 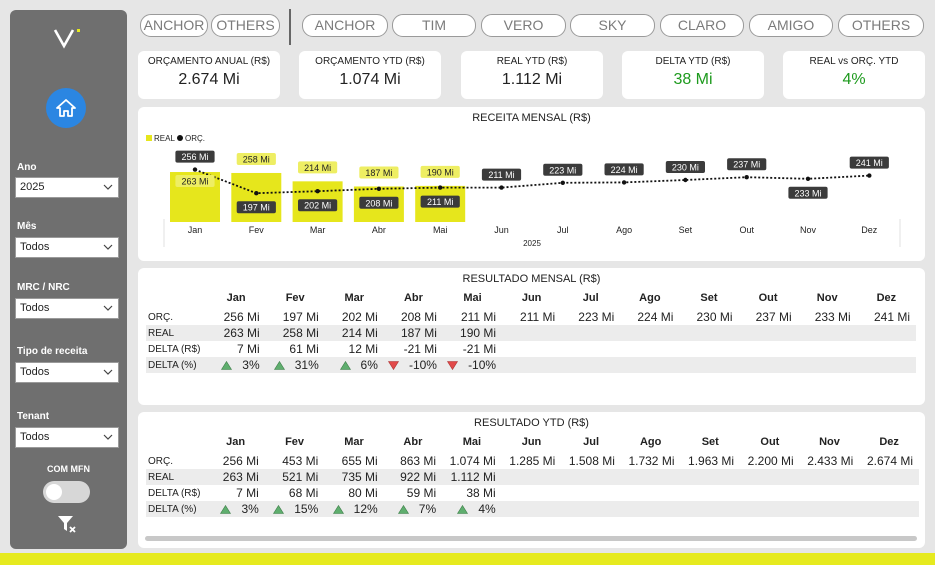 I want to click on delta-percent-value: -10%, so click(x=482, y=365).